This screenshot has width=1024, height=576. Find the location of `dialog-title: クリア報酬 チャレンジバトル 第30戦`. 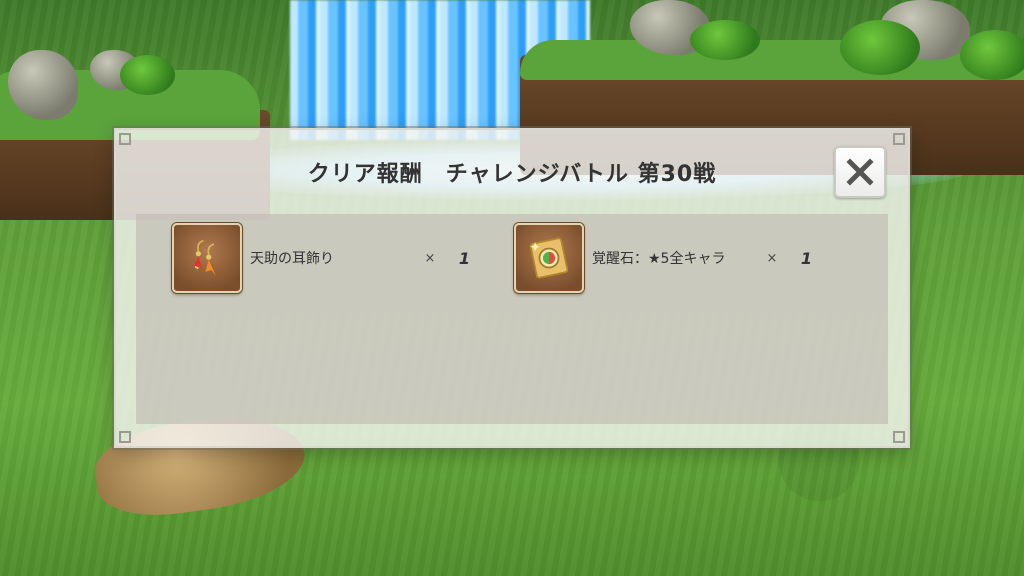

dialog-title: クリア報酬 チャレンジバトル 第30戦 is located at coordinates (512, 174).